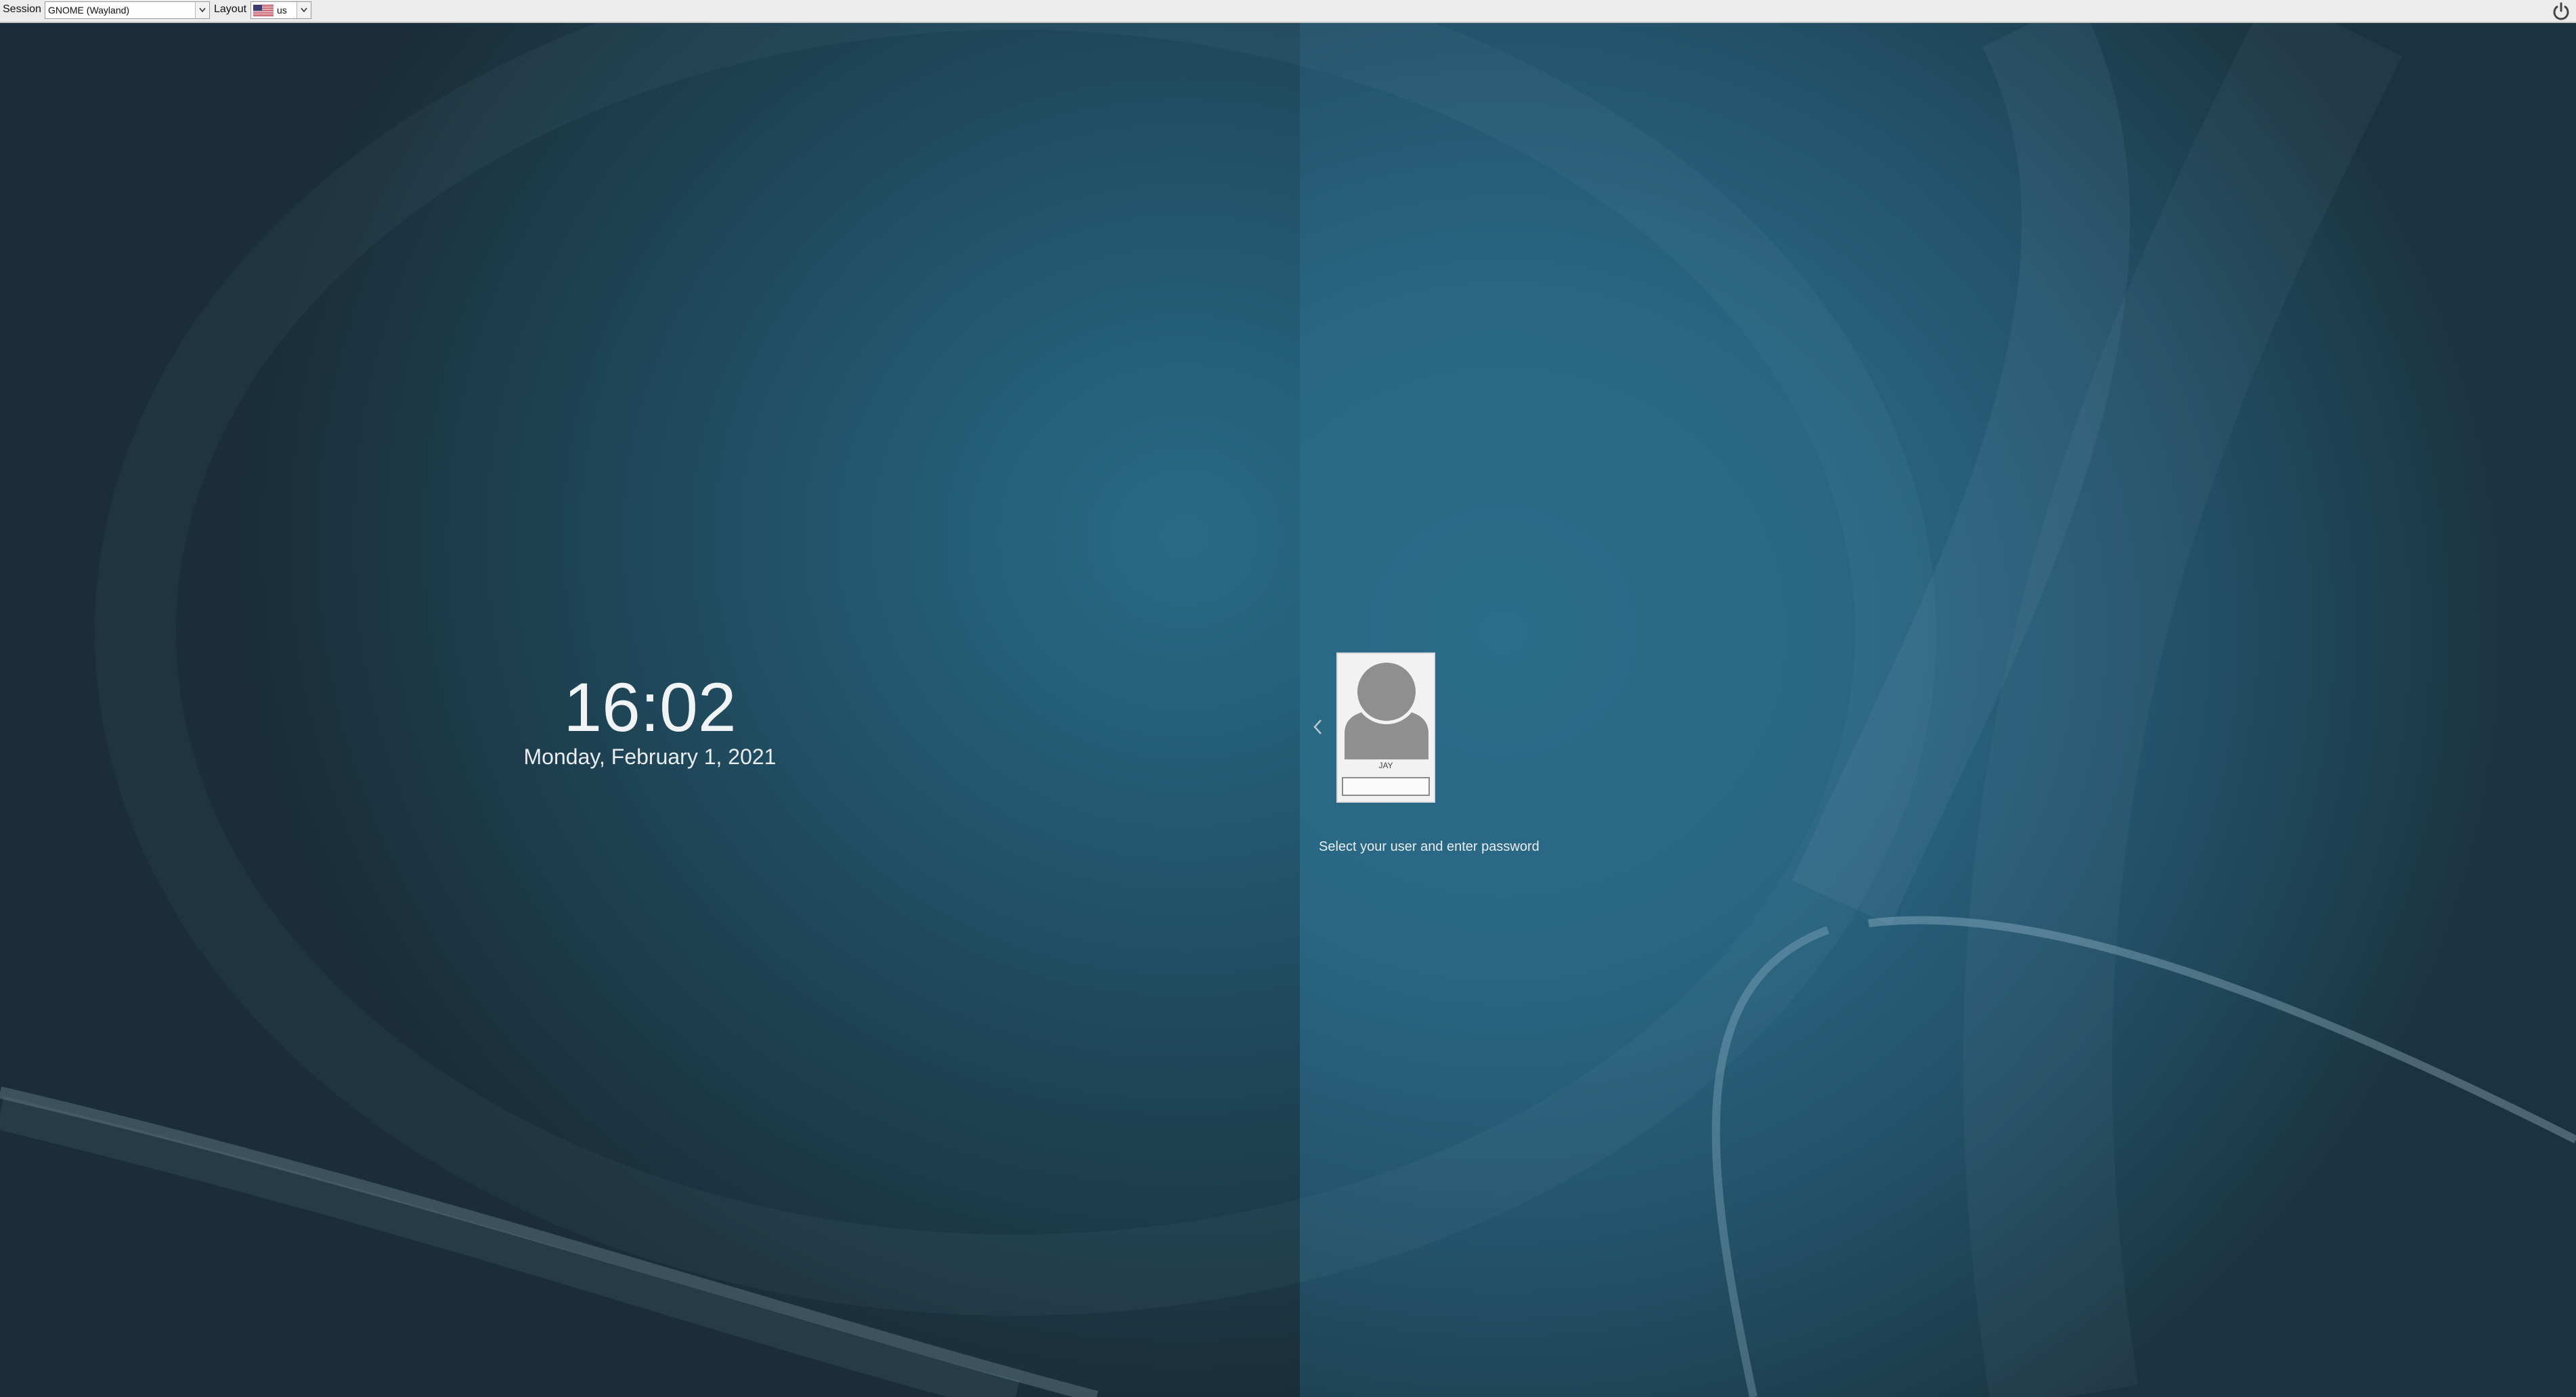 The image size is (2576, 1397). Describe the element at coordinates (650, 707) in the screenshot. I see `clock-time: 16:02` at that location.